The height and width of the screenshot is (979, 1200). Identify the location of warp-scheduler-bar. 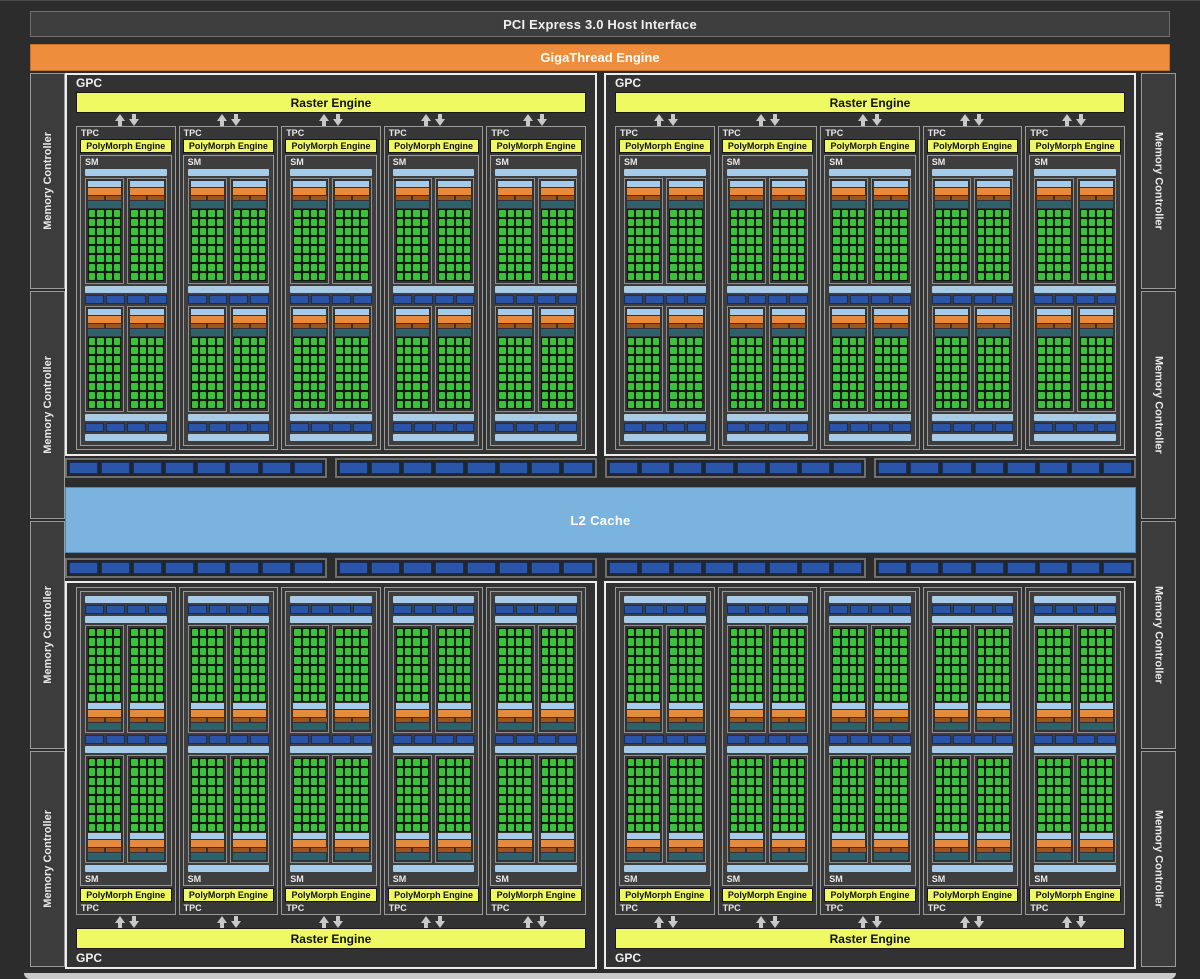
(105, 843).